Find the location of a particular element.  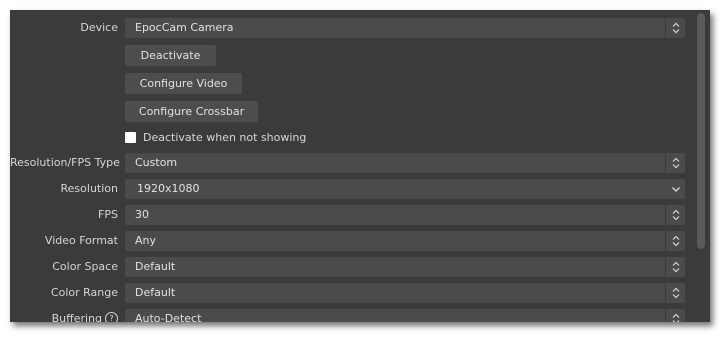

device-label: Device is located at coordinates (99, 27).